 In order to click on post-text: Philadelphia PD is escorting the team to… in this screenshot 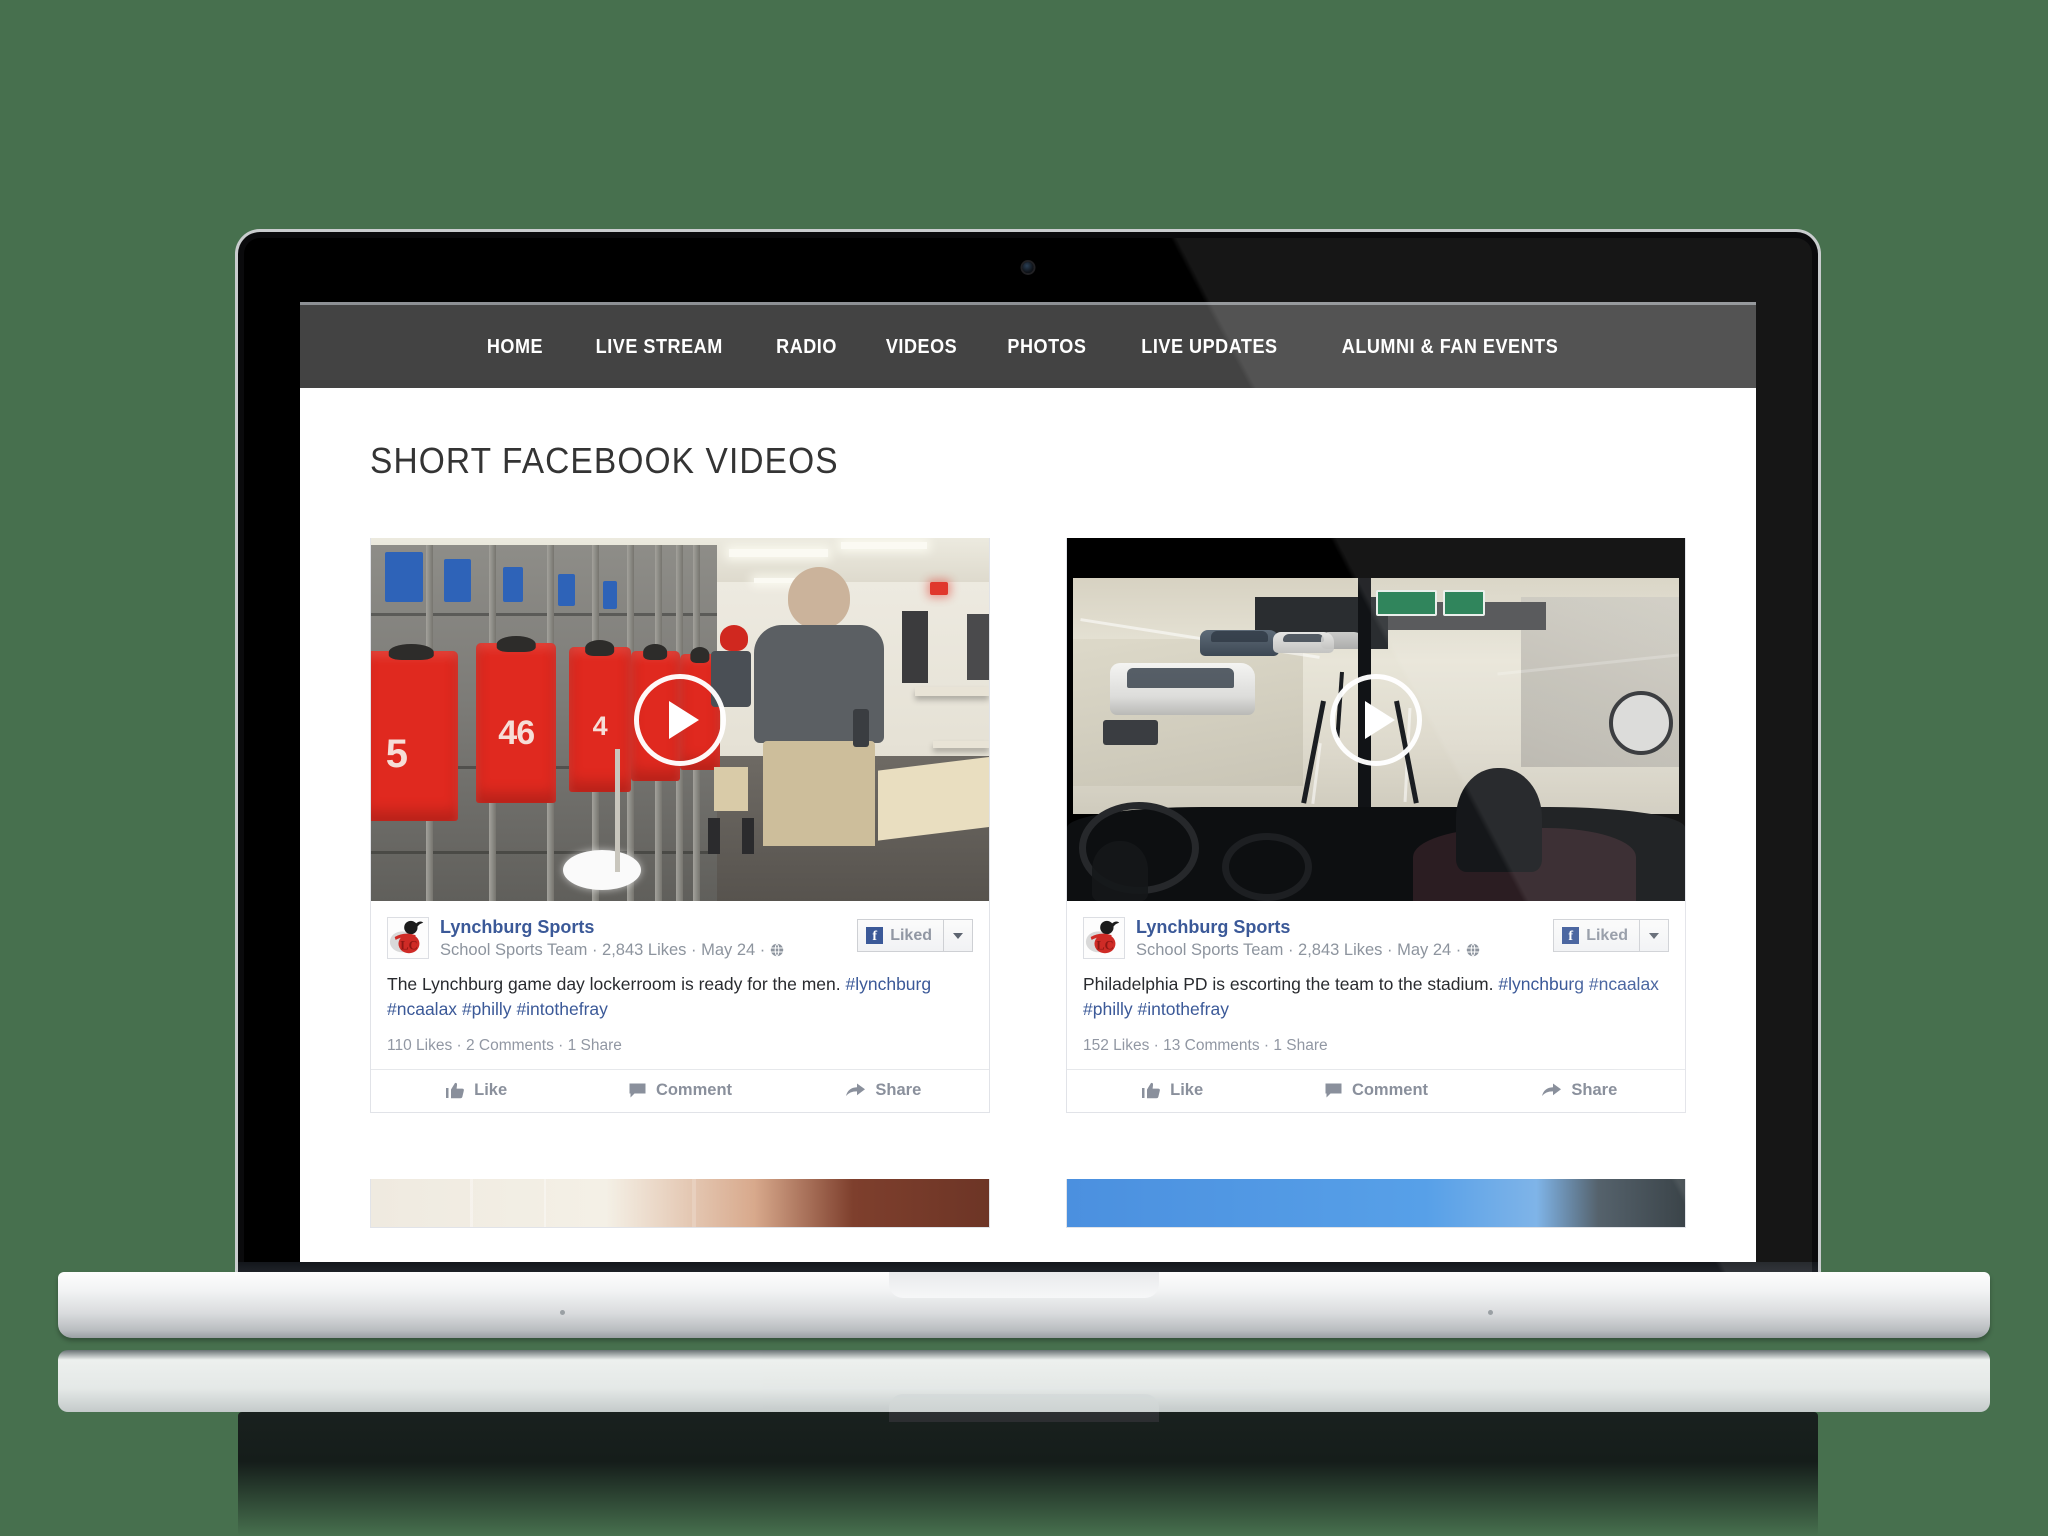, I will do `click(1376, 995)`.